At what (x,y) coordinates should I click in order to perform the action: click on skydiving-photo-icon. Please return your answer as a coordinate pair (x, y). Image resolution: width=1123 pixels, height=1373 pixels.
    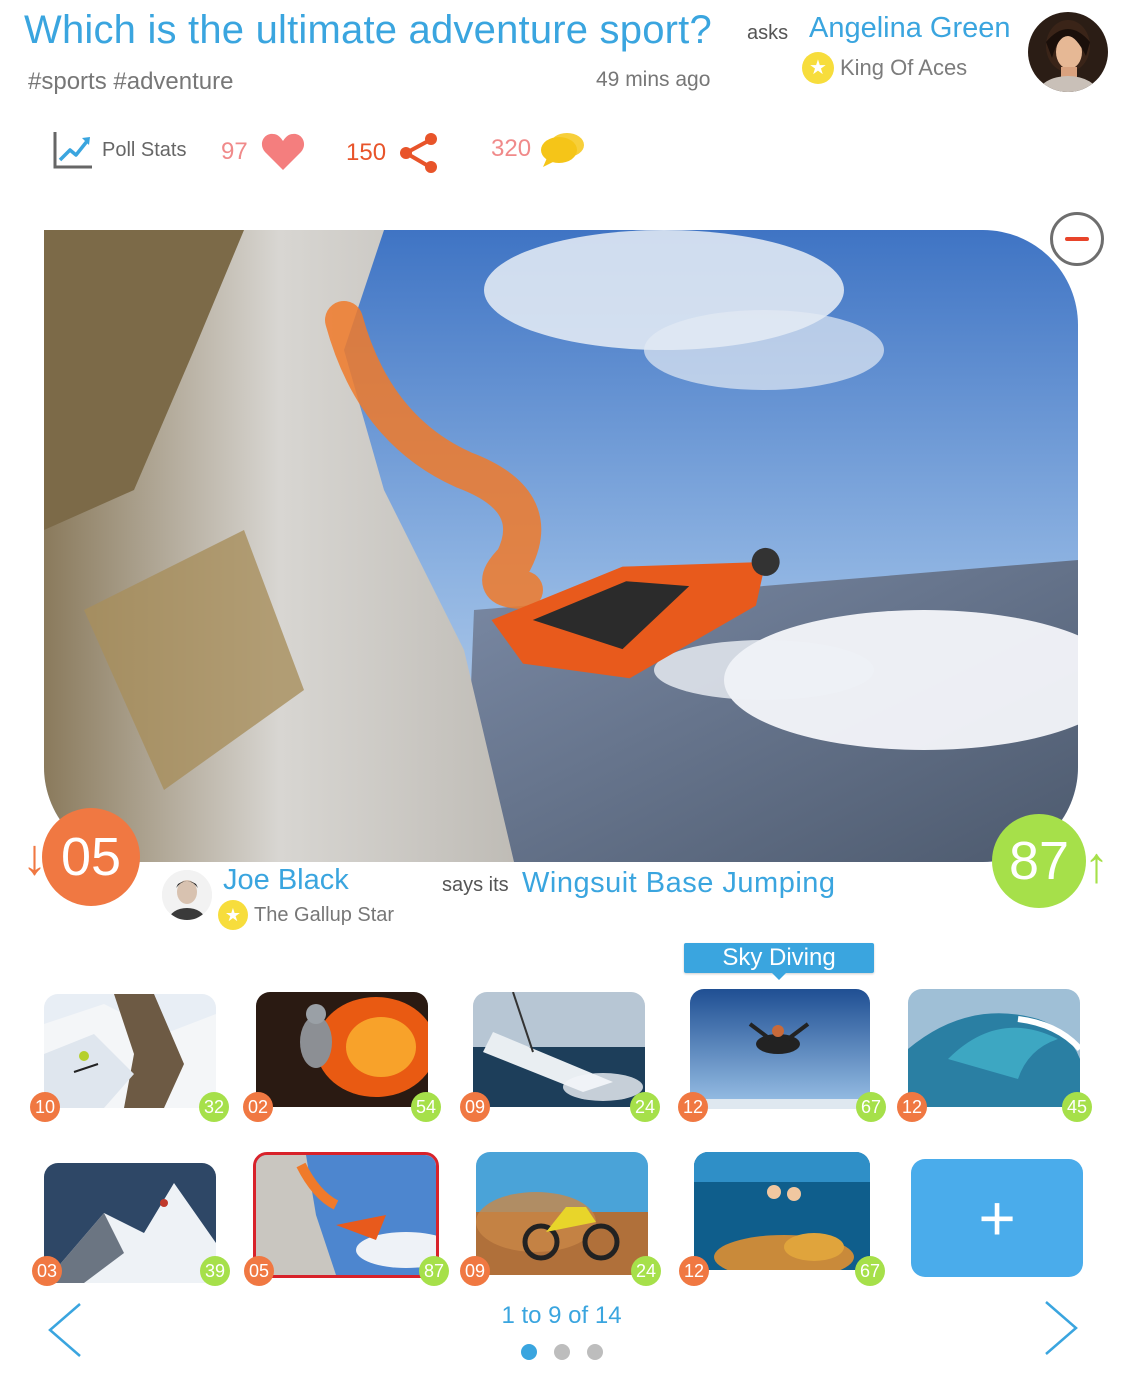
    Looking at the image, I should click on (780, 1049).